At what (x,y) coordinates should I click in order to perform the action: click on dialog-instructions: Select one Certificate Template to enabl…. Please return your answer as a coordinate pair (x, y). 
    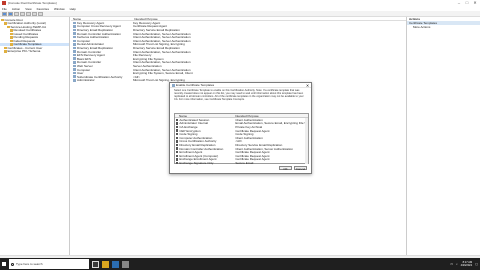
    Looking at the image, I should click on (239, 95).